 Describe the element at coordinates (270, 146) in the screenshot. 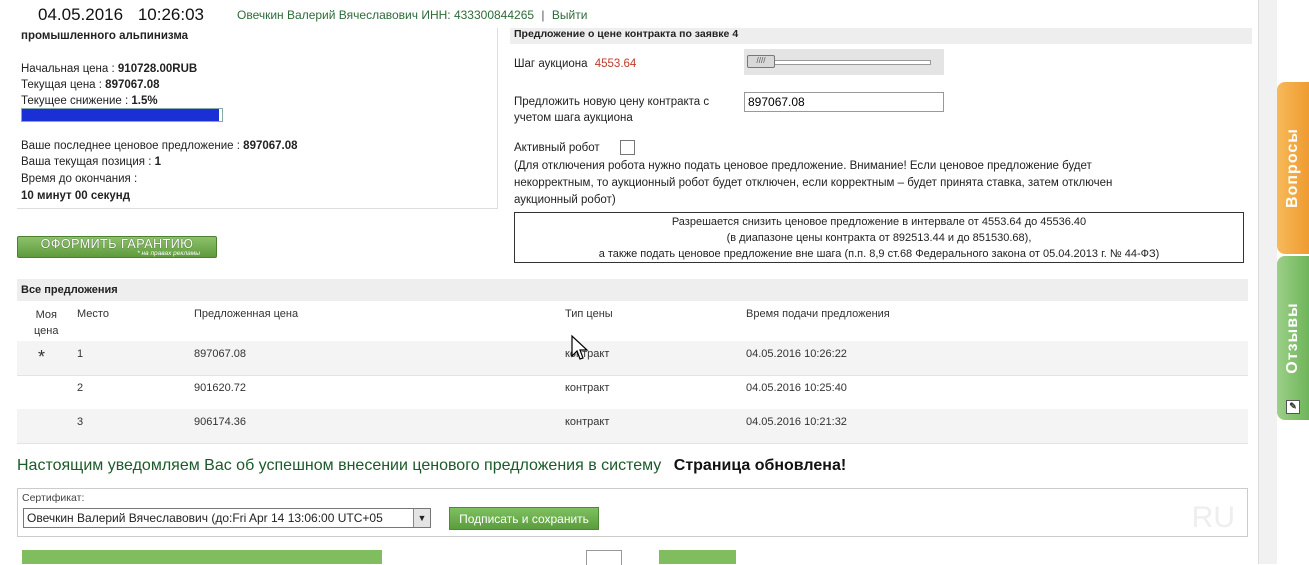

I see `last-offer-value: 897067.08` at that location.